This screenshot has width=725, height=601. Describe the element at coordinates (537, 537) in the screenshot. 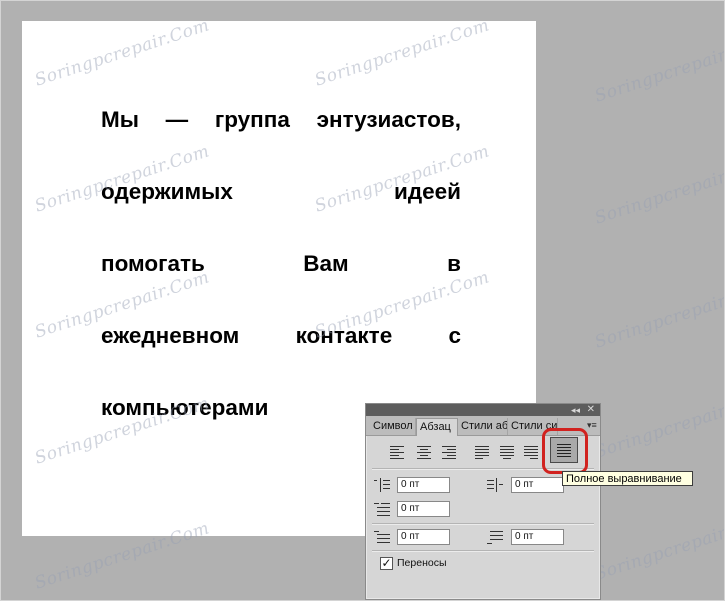

I see `space-after-field: 0 пт` at that location.